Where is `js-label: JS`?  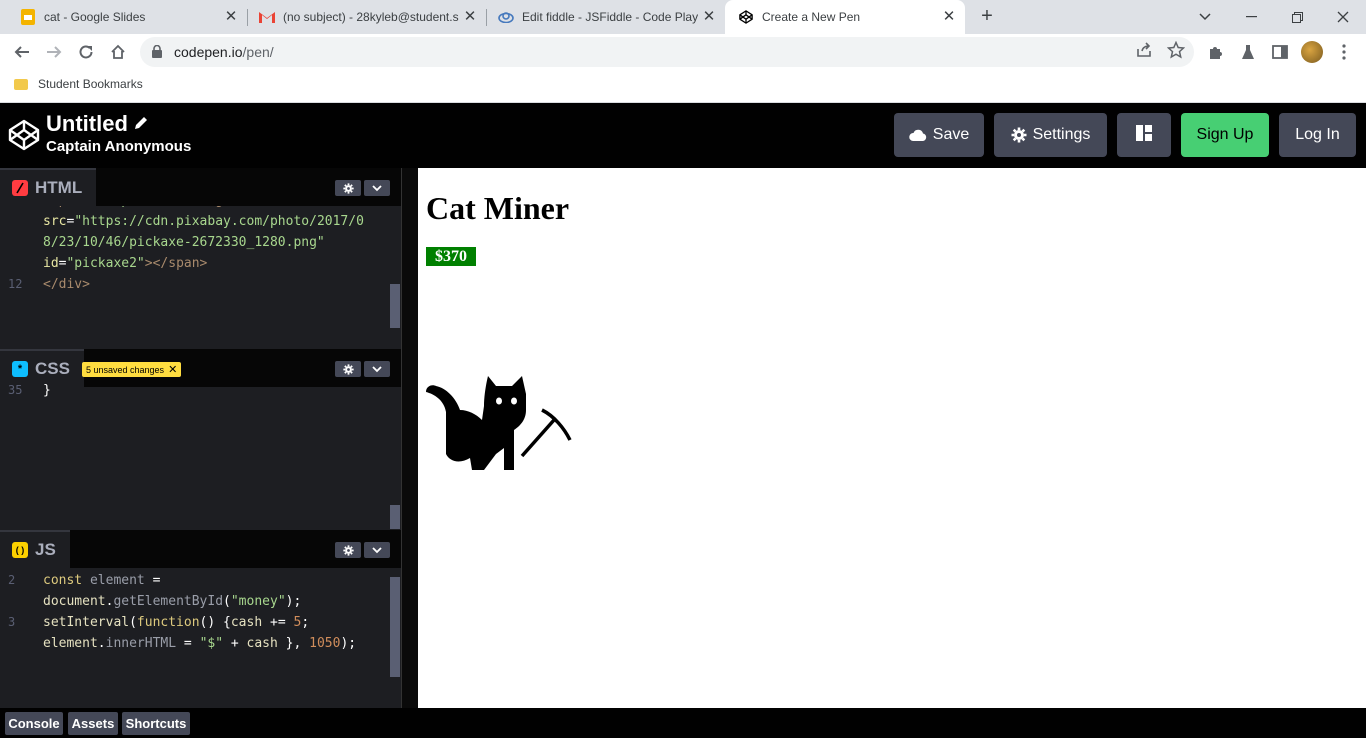
js-label: JS is located at coordinates (45, 549).